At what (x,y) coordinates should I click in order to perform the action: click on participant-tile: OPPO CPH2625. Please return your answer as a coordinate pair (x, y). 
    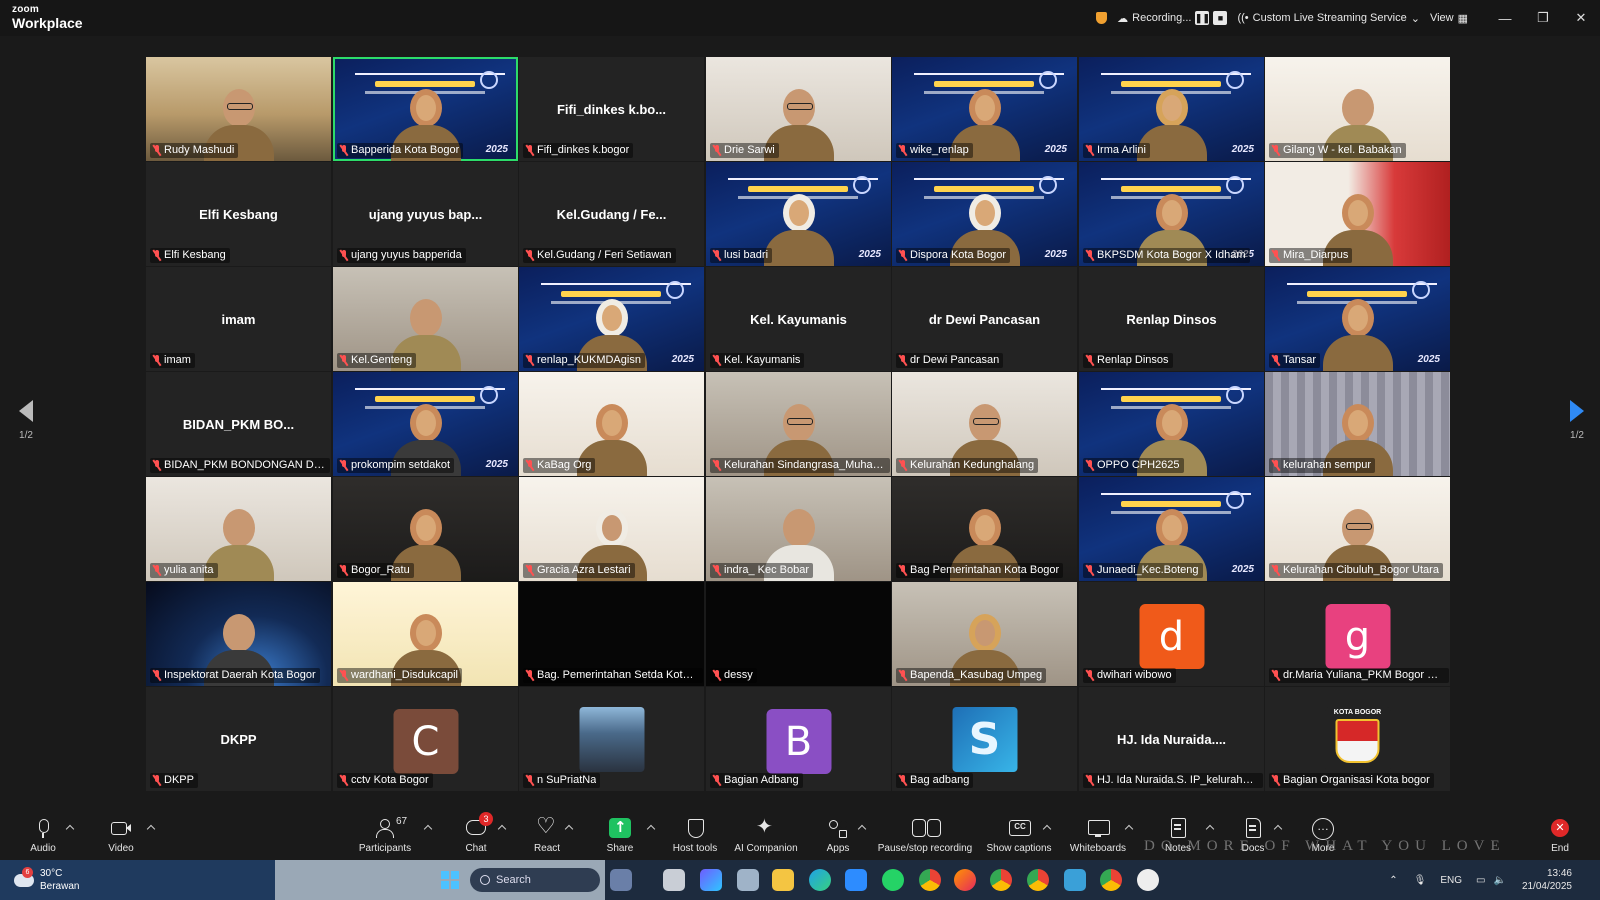
    Looking at the image, I should click on (1171, 424).